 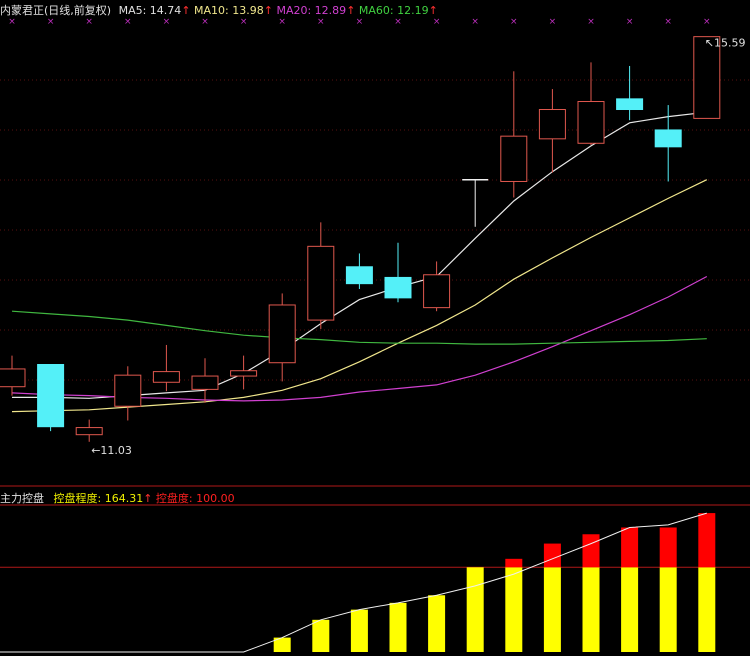 What do you see at coordinates (186, 10) in the screenshot?
I see `ma5-arrow-icon: ↑` at bounding box center [186, 10].